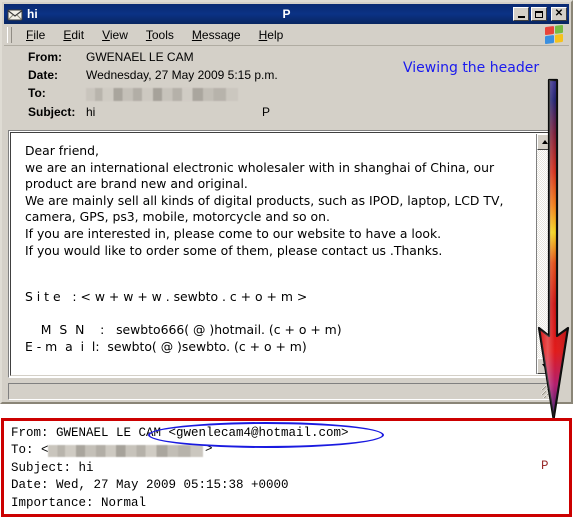  Describe the element at coordinates (554, 34) in the screenshot. I see `windows-flag-icon` at that location.